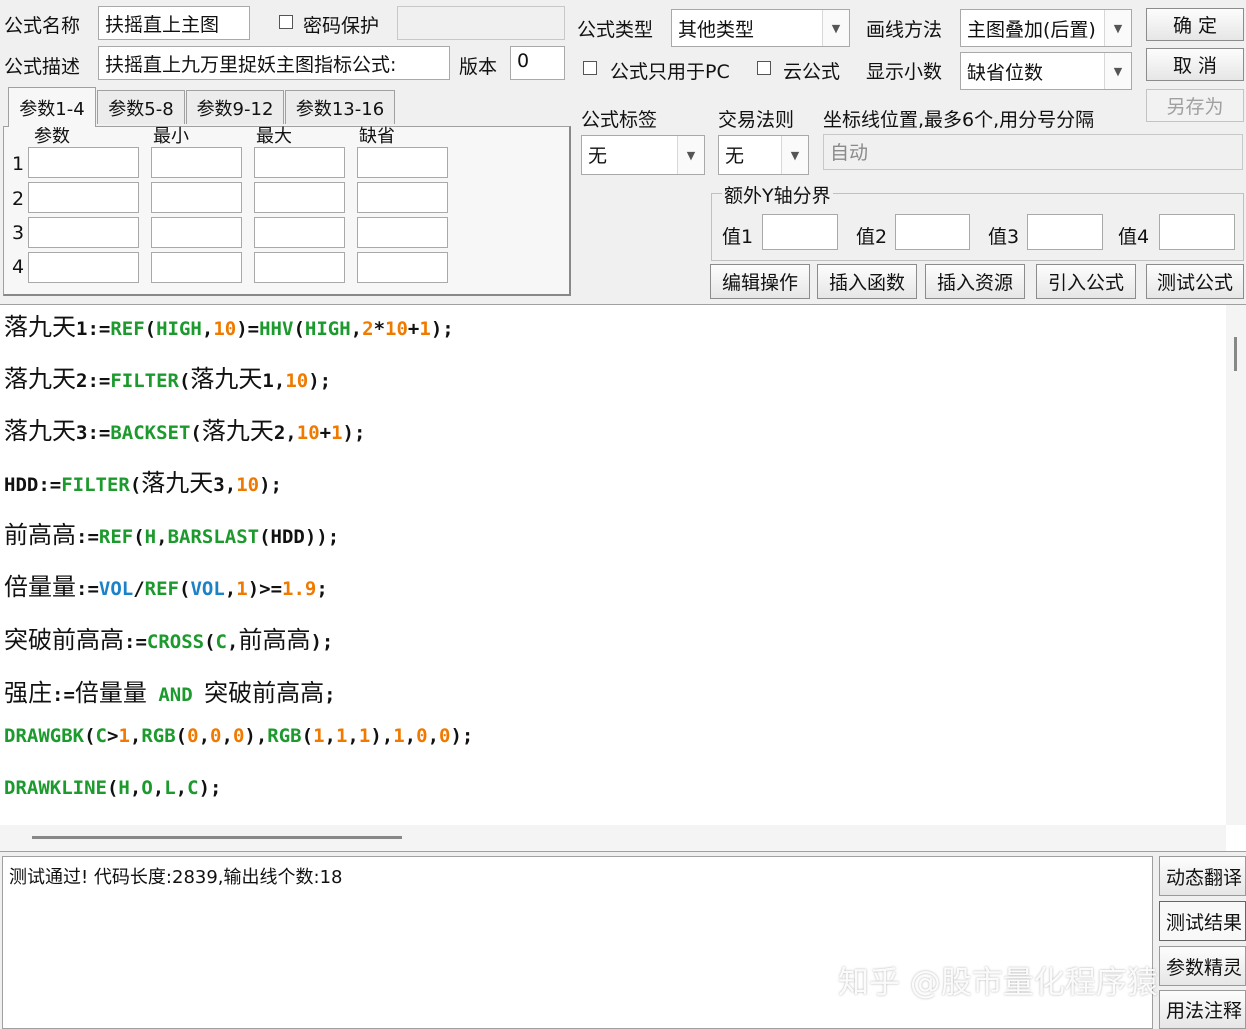 The image size is (1246, 1029). What do you see at coordinates (196, 162) in the screenshot?
I see `param-1-min-input` at bounding box center [196, 162].